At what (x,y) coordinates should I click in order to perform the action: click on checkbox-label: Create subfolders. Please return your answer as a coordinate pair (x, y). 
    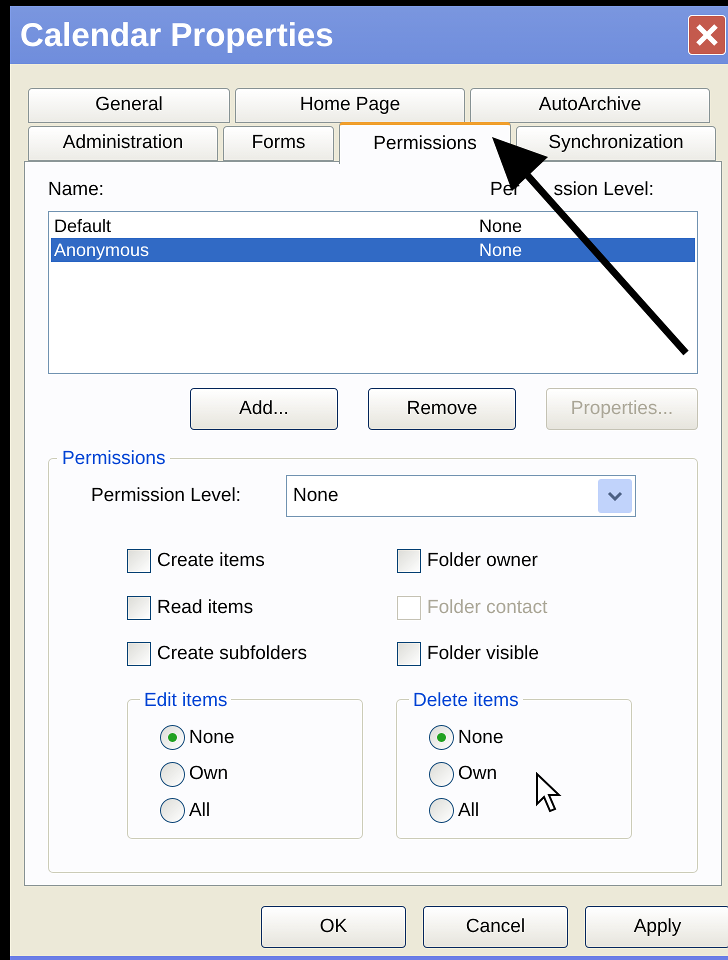
    Looking at the image, I should click on (232, 654).